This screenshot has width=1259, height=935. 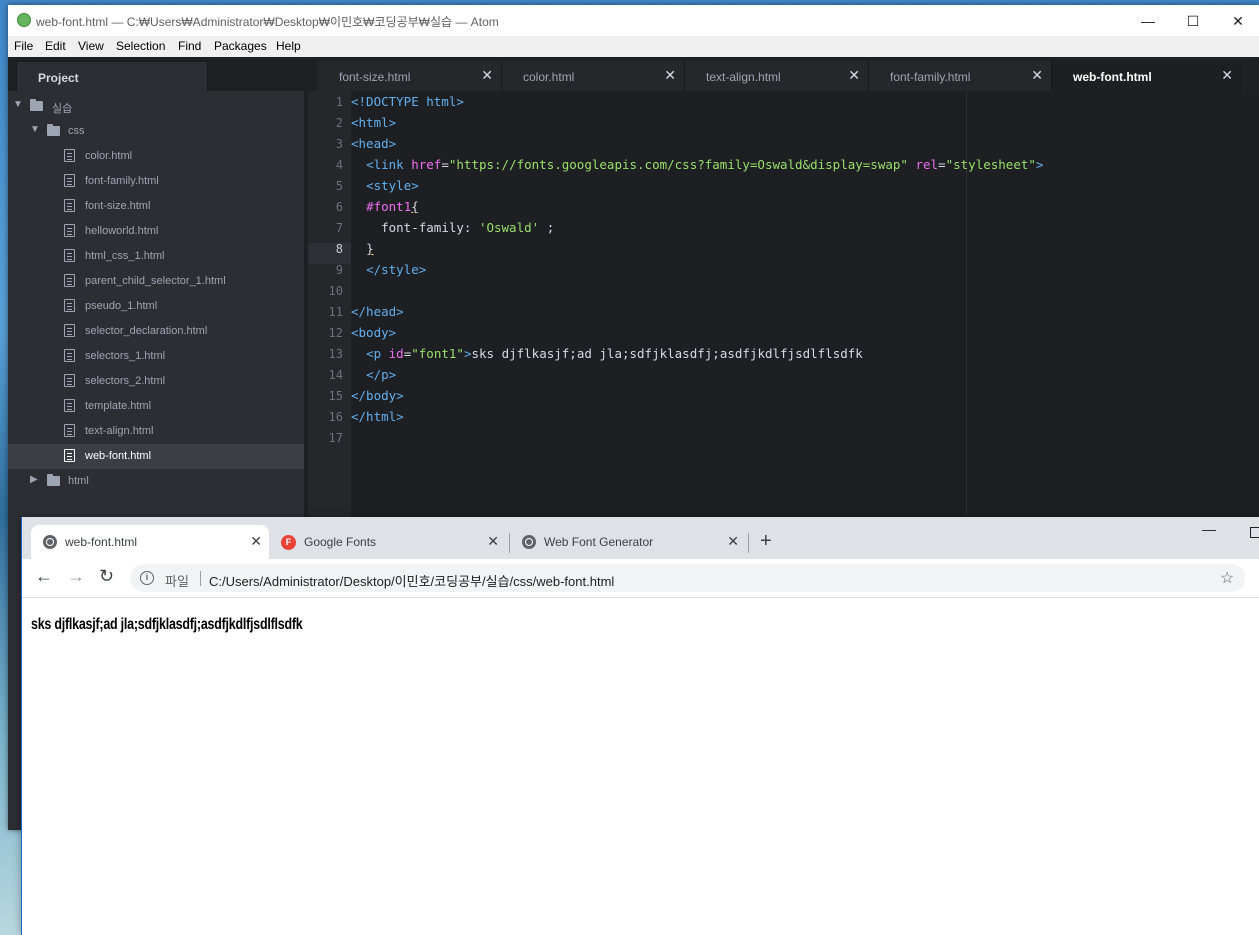 I want to click on tree-folder-css: ▼ css, so click(x=156, y=131).